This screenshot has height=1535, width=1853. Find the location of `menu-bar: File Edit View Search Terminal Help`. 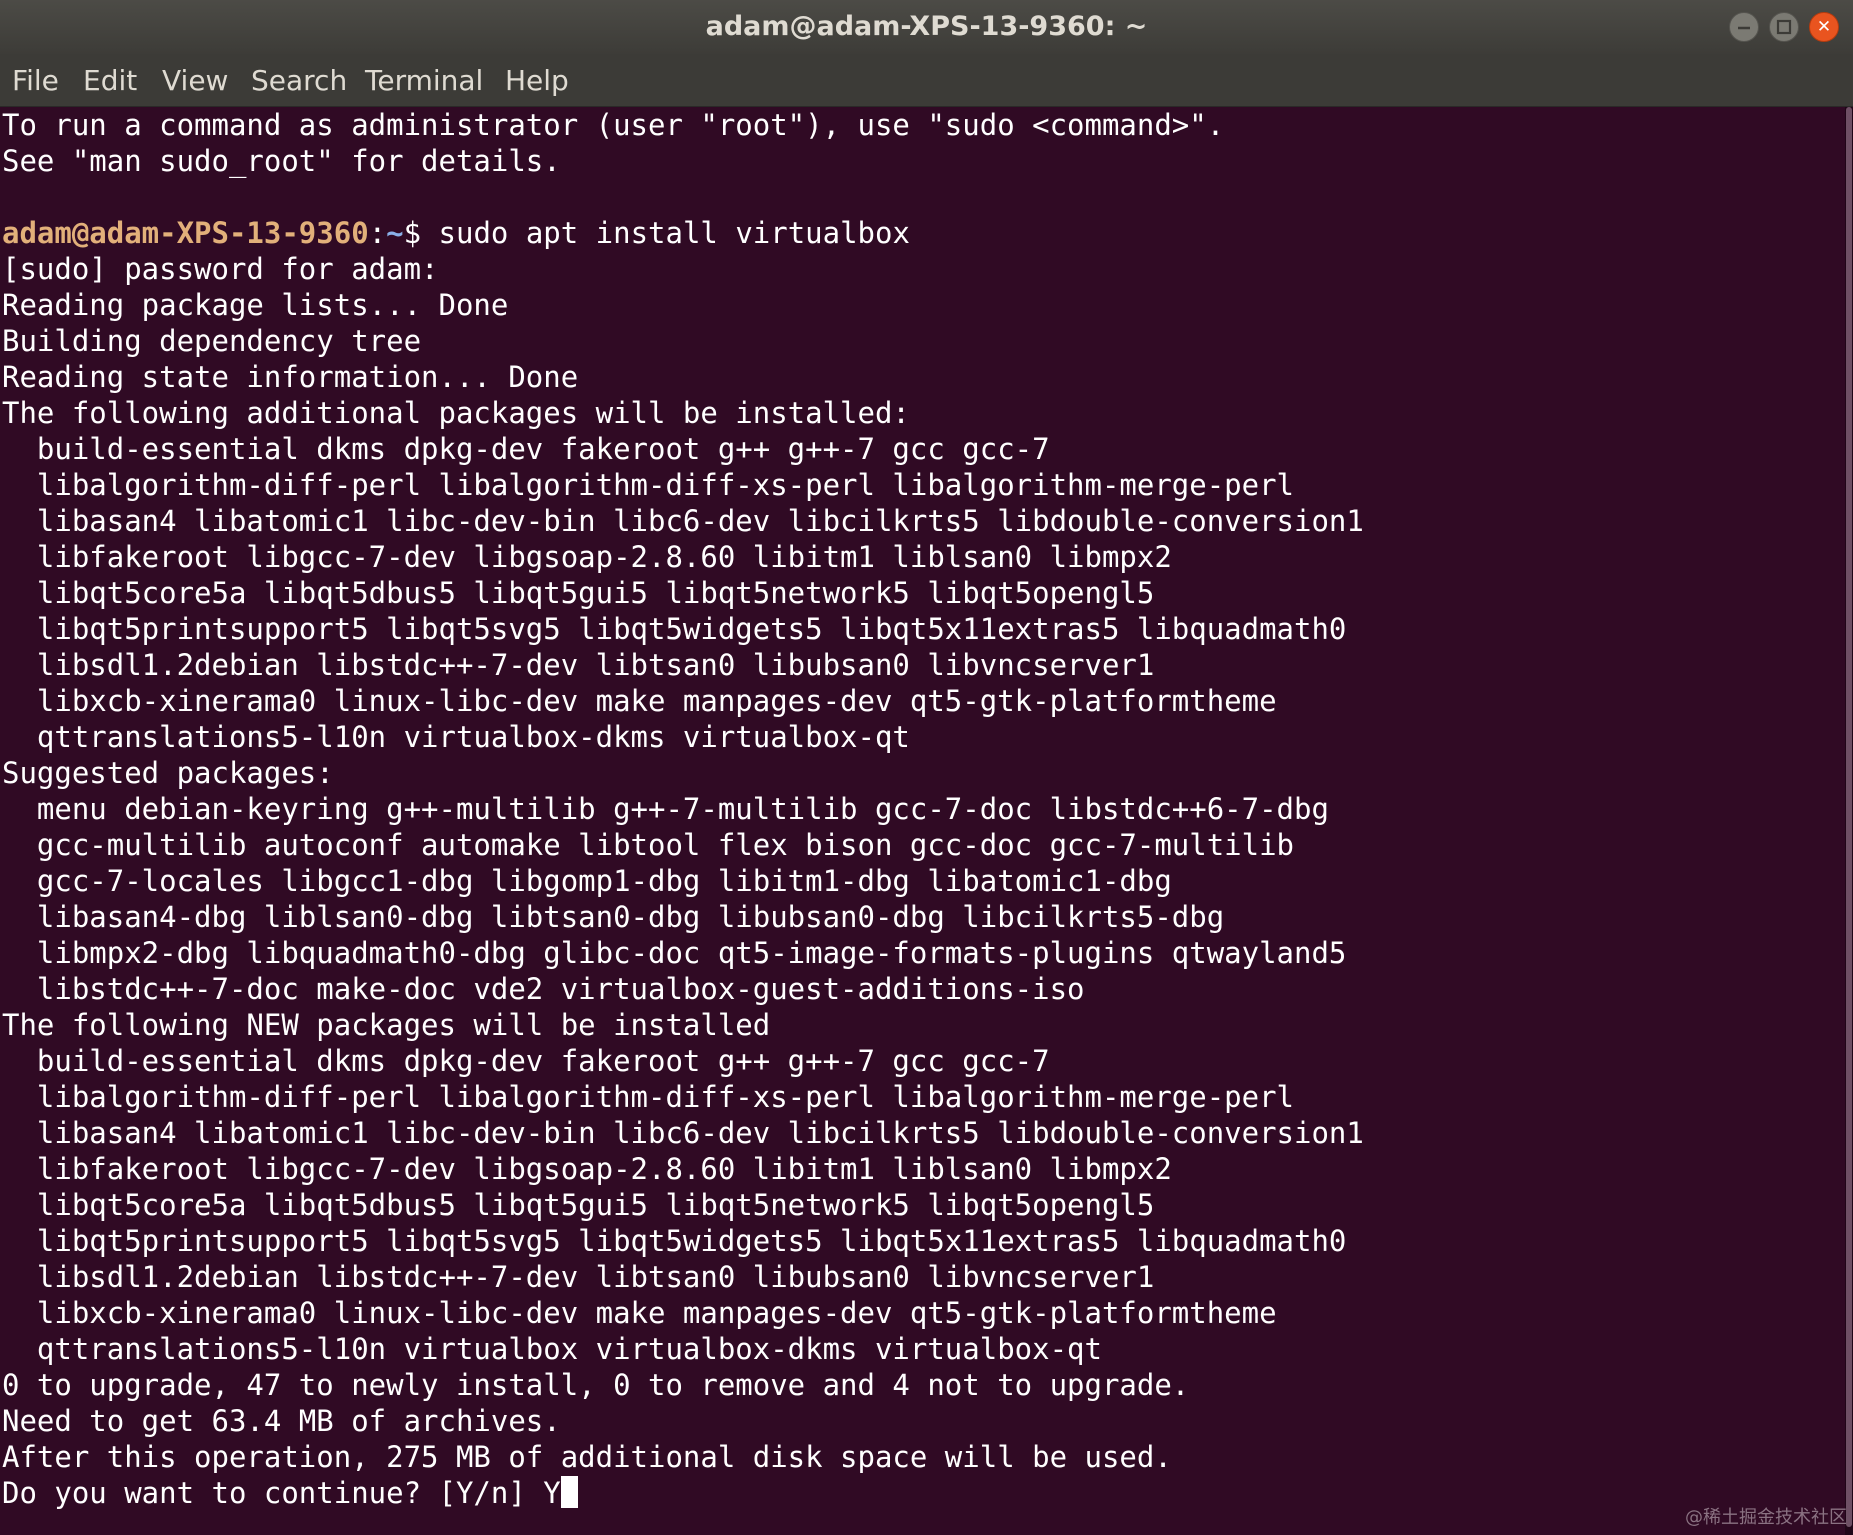

menu-bar: File Edit View Search Terminal Help is located at coordinates (926, 80).